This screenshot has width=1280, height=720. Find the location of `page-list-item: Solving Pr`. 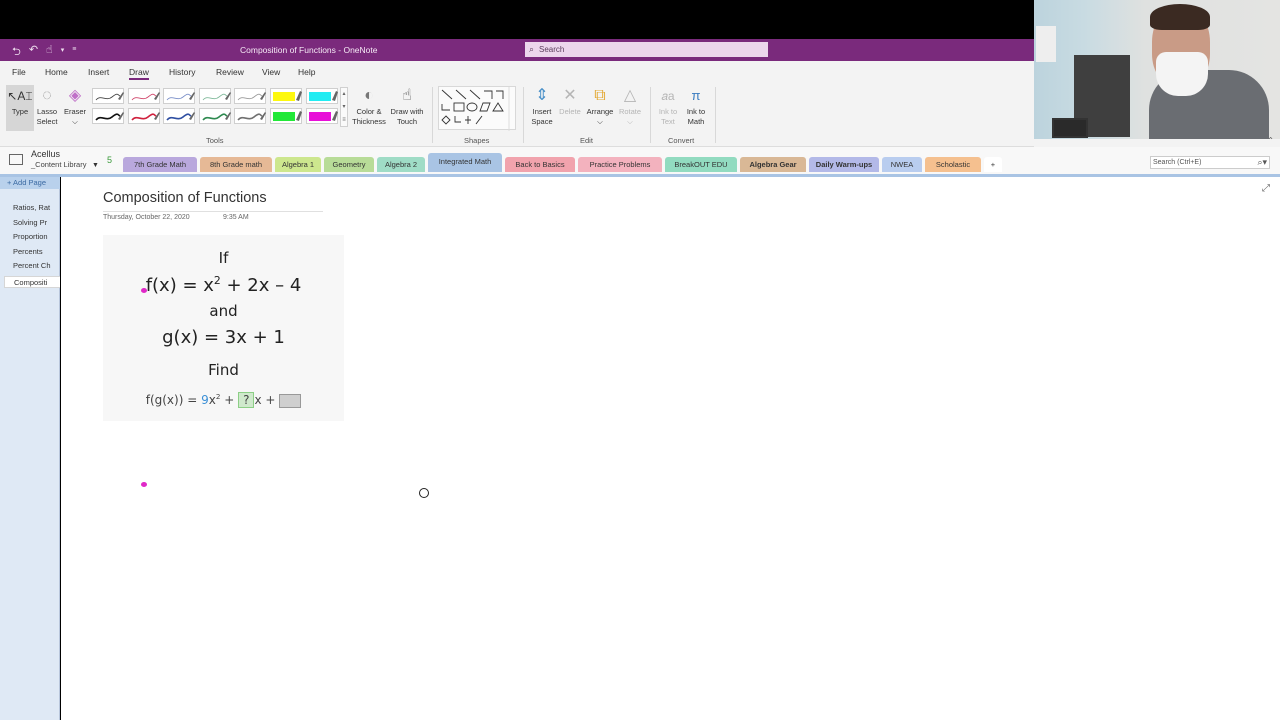

page-list-item: Solving Pr is located at coordinates (36, 222).